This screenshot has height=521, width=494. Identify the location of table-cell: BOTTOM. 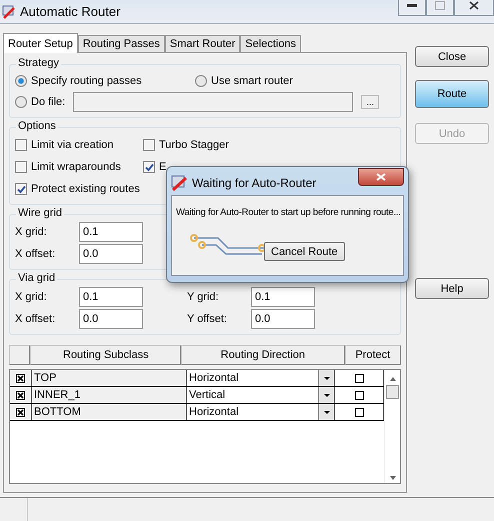
(109, 412).